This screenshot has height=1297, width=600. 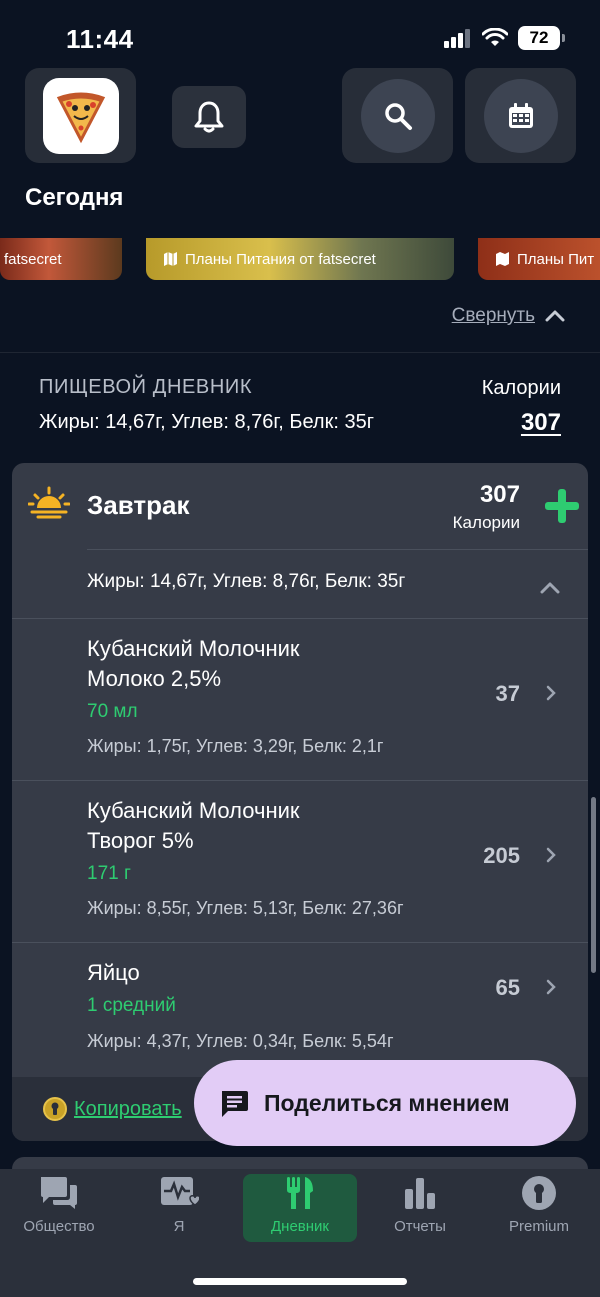 I want to click on banner-meal-plans-2: Планы Пит, so click(x=539, y=259).